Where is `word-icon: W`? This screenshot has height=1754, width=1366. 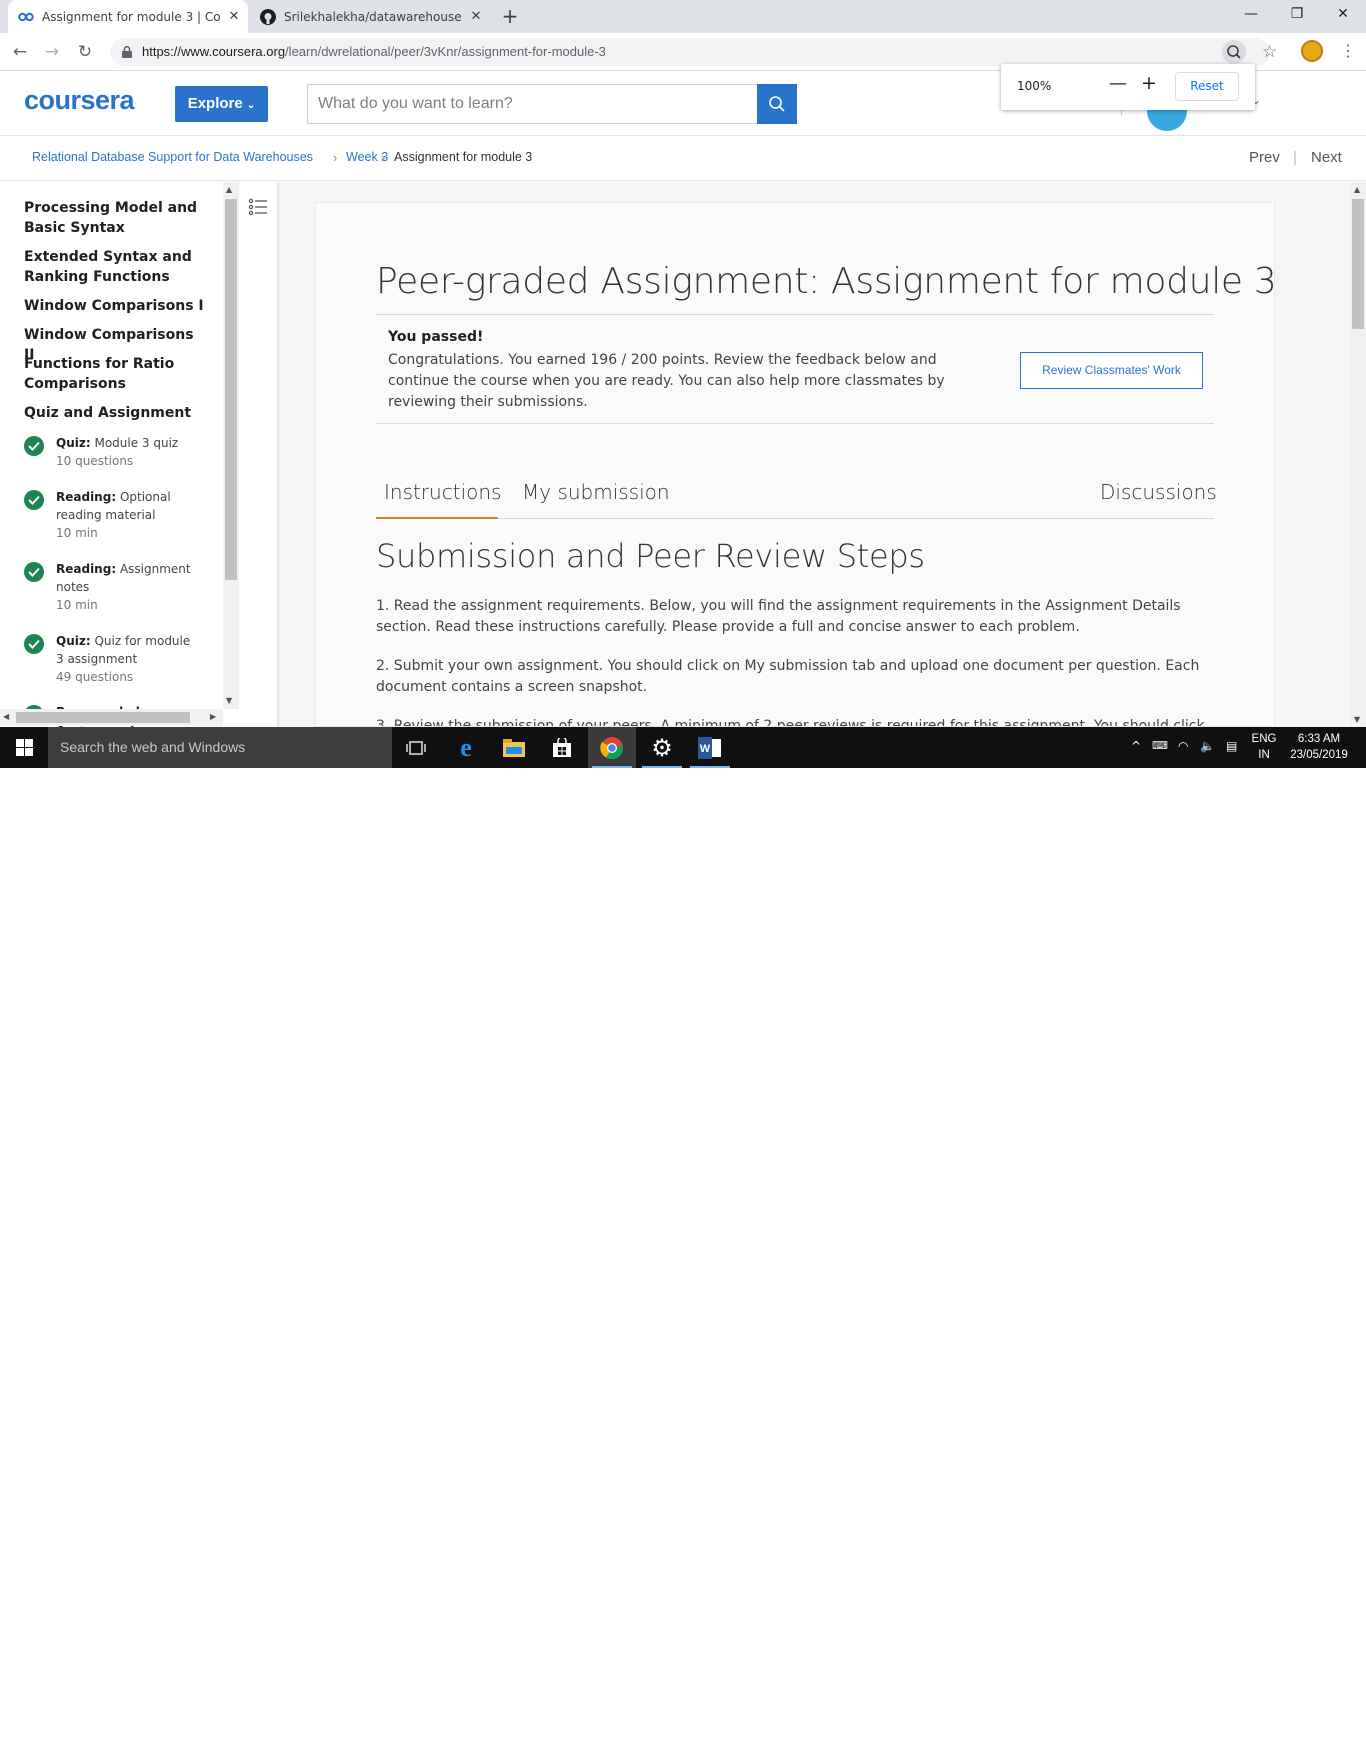
word-icon: W is located at coordinates (710, 747).